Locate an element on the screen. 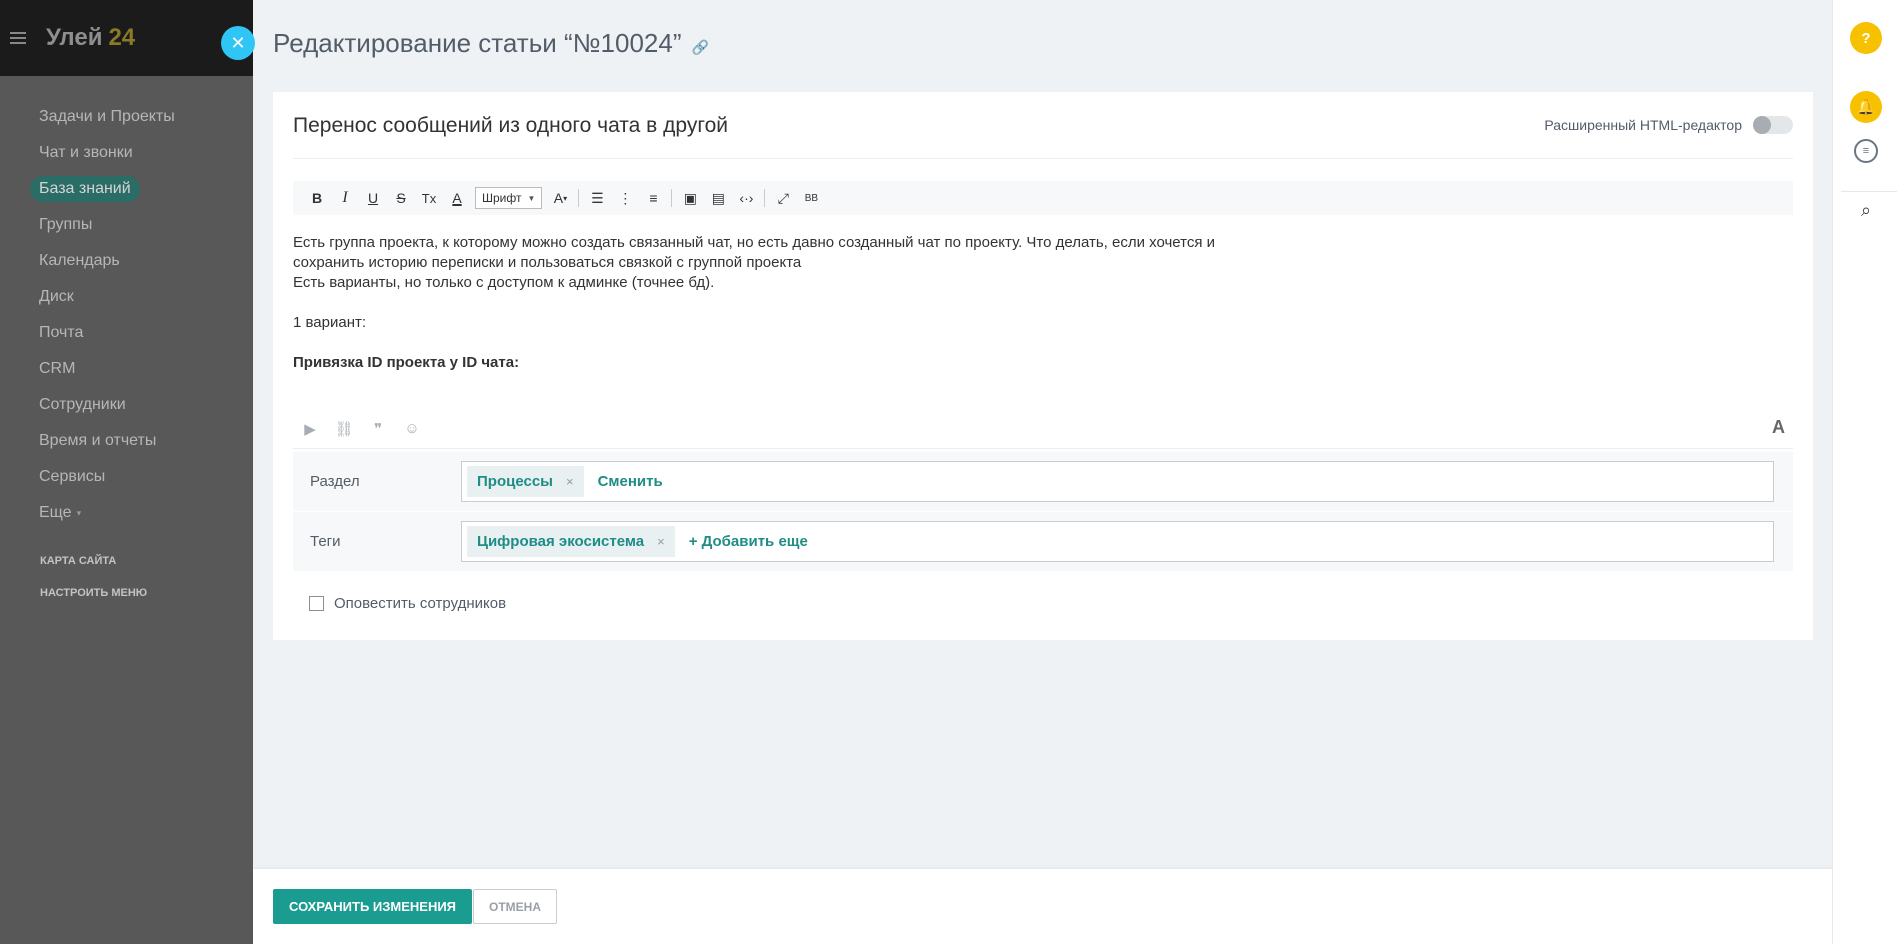 The width and height of the screenshot is (1903, 944). editor-paragraph: Привязка ID проекта у ID чата: is located at coordinates (406, 362).